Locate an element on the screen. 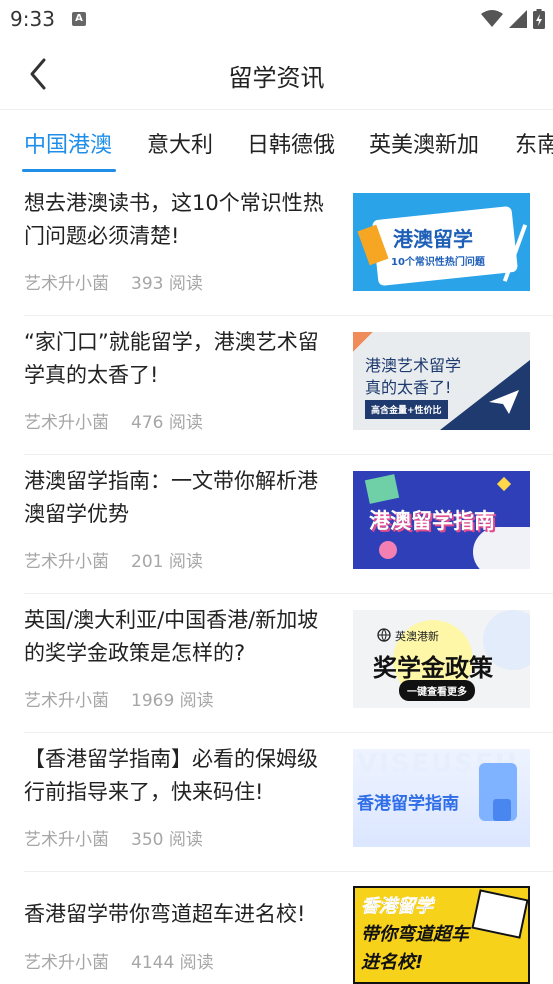 Image resolution: width=553 pixels, height=984 pixels. article-thumbnail: 港澳艺术留学 真的太香了! 高含金量+性价比 is located at coordinates (441, 381).